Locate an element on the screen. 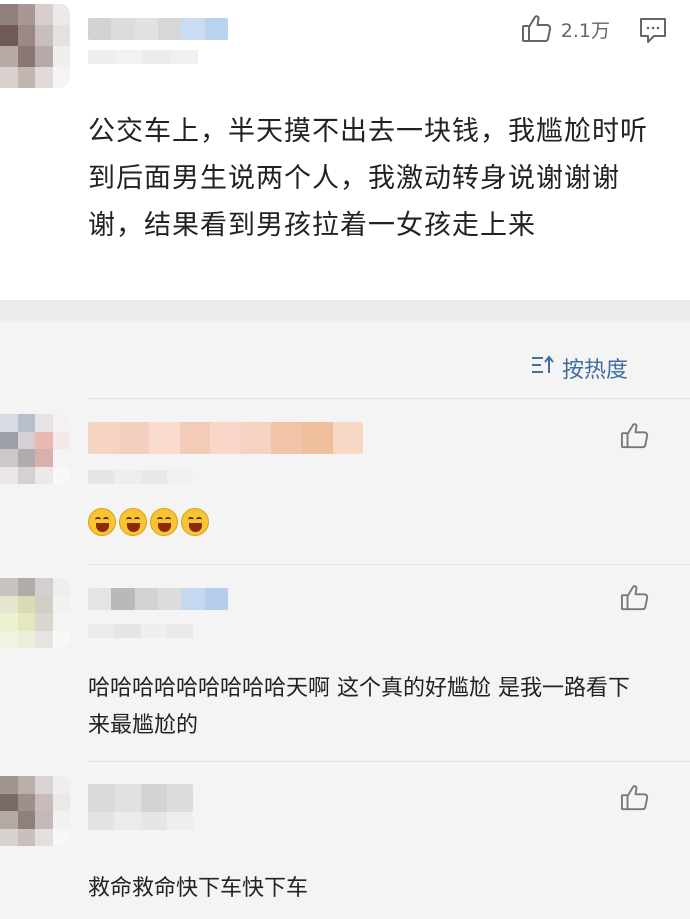 The width and height of the screenshot is (690, 919). sort-label: 按热度 is located at coordinates (594, 370).